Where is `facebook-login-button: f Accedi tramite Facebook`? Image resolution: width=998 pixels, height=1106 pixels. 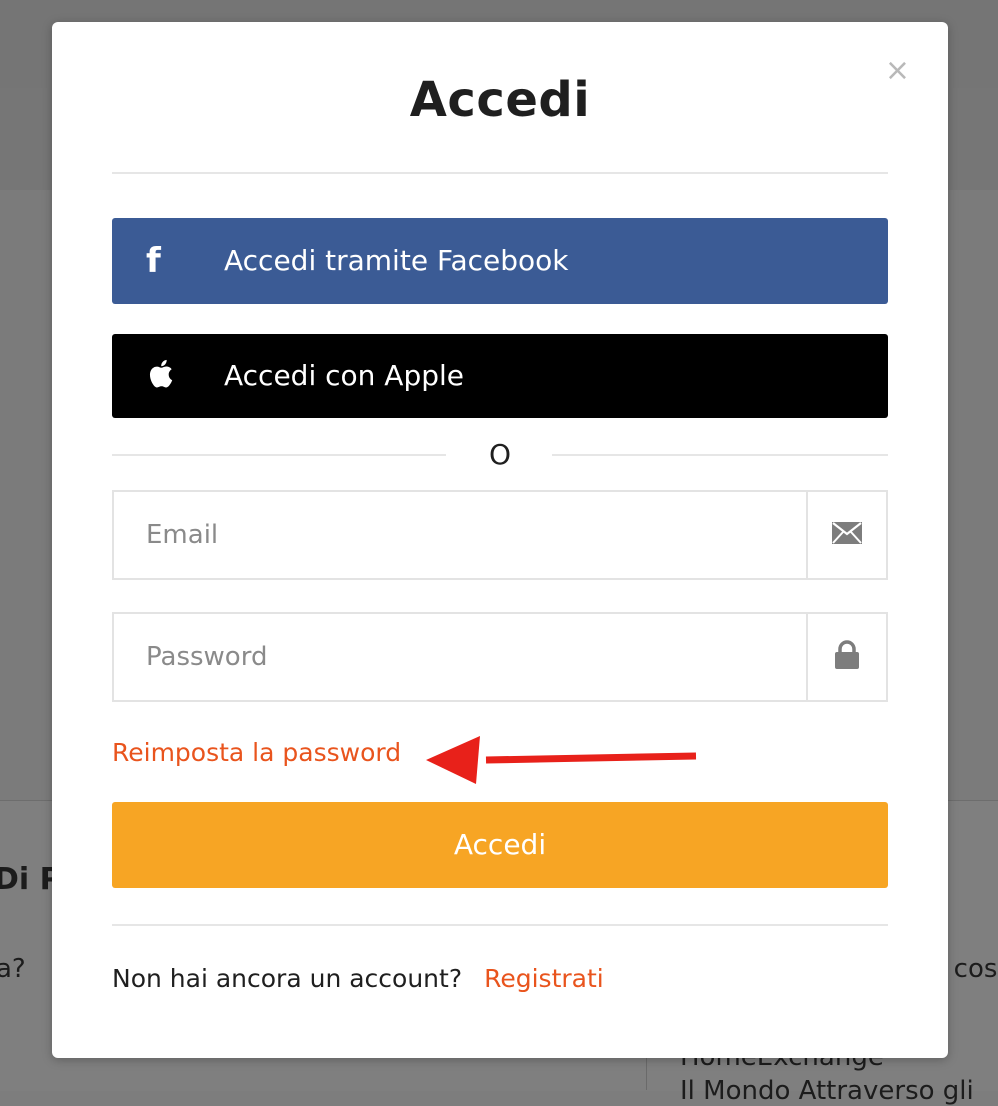 facebook-login-button: f Accedi tramite Facebook is located at coordinates (500, 261).